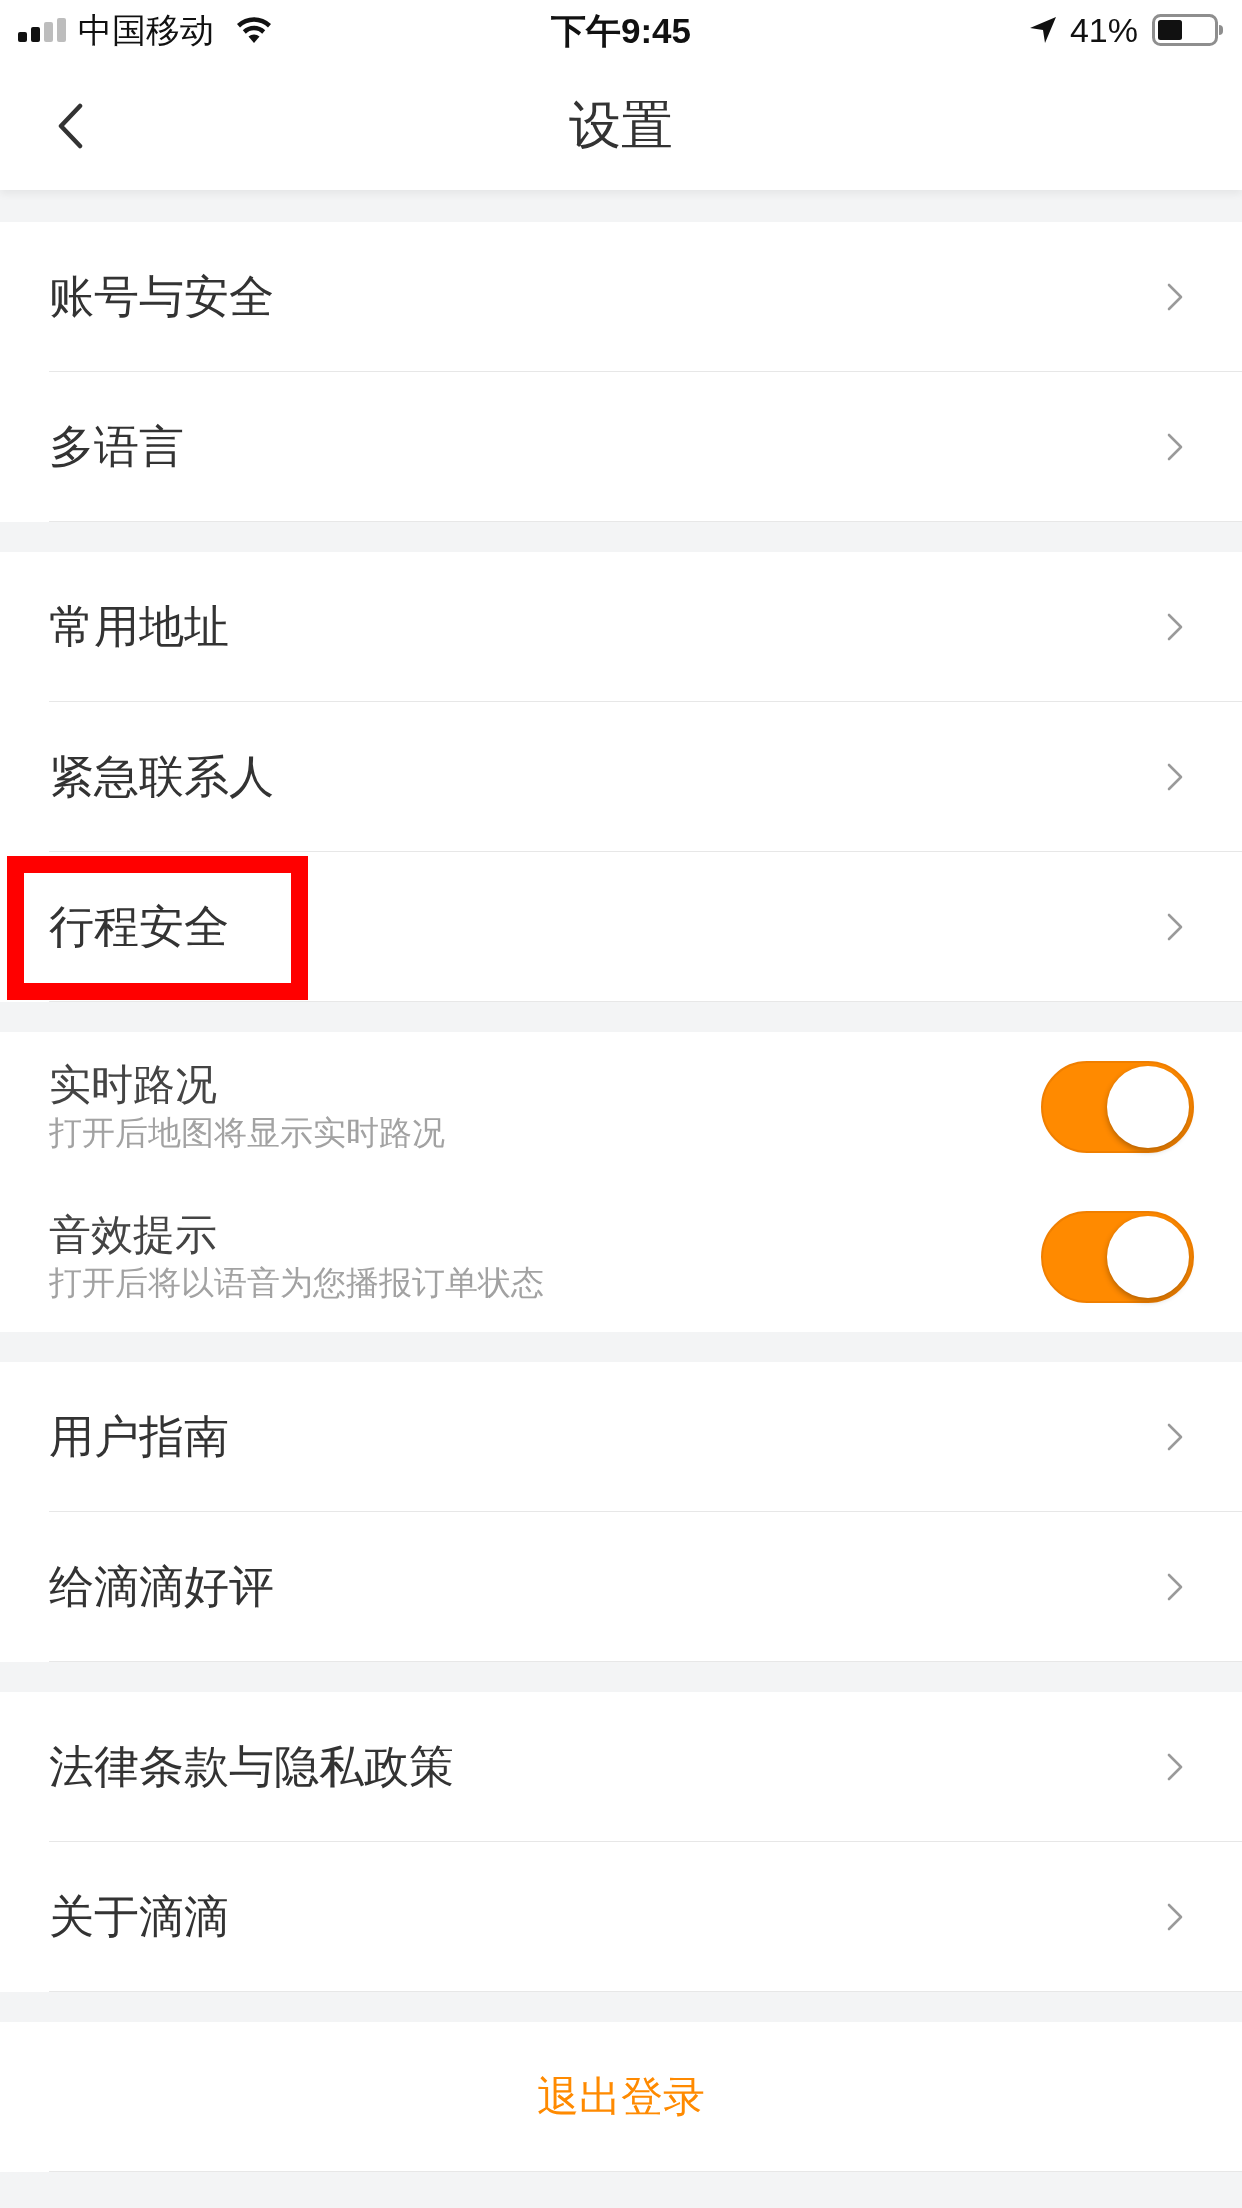 The width and height of the screenshot is (1242, 2208). Describe the element at coordinates (70, 126) in the screenshot. I see `back-chevron-icon` at that location.